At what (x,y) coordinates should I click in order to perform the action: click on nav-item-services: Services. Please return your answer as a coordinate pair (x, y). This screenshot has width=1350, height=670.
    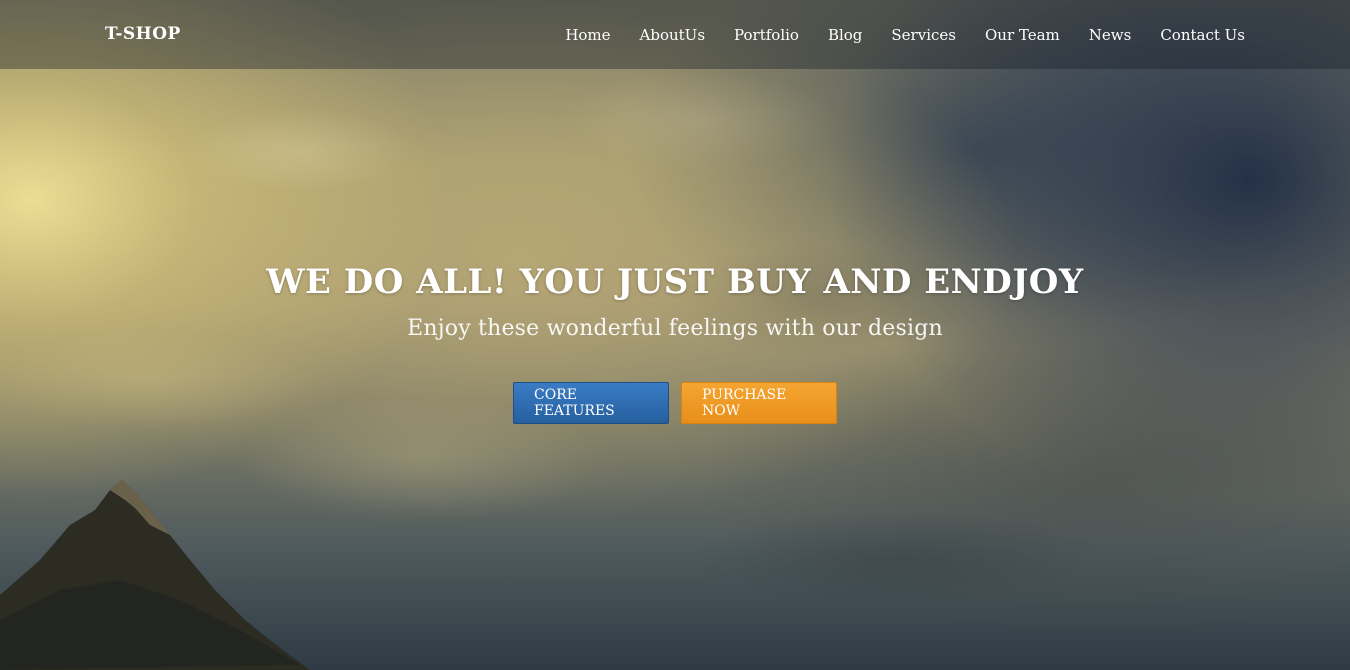
    Looking at the image, I should click on (923, 35).